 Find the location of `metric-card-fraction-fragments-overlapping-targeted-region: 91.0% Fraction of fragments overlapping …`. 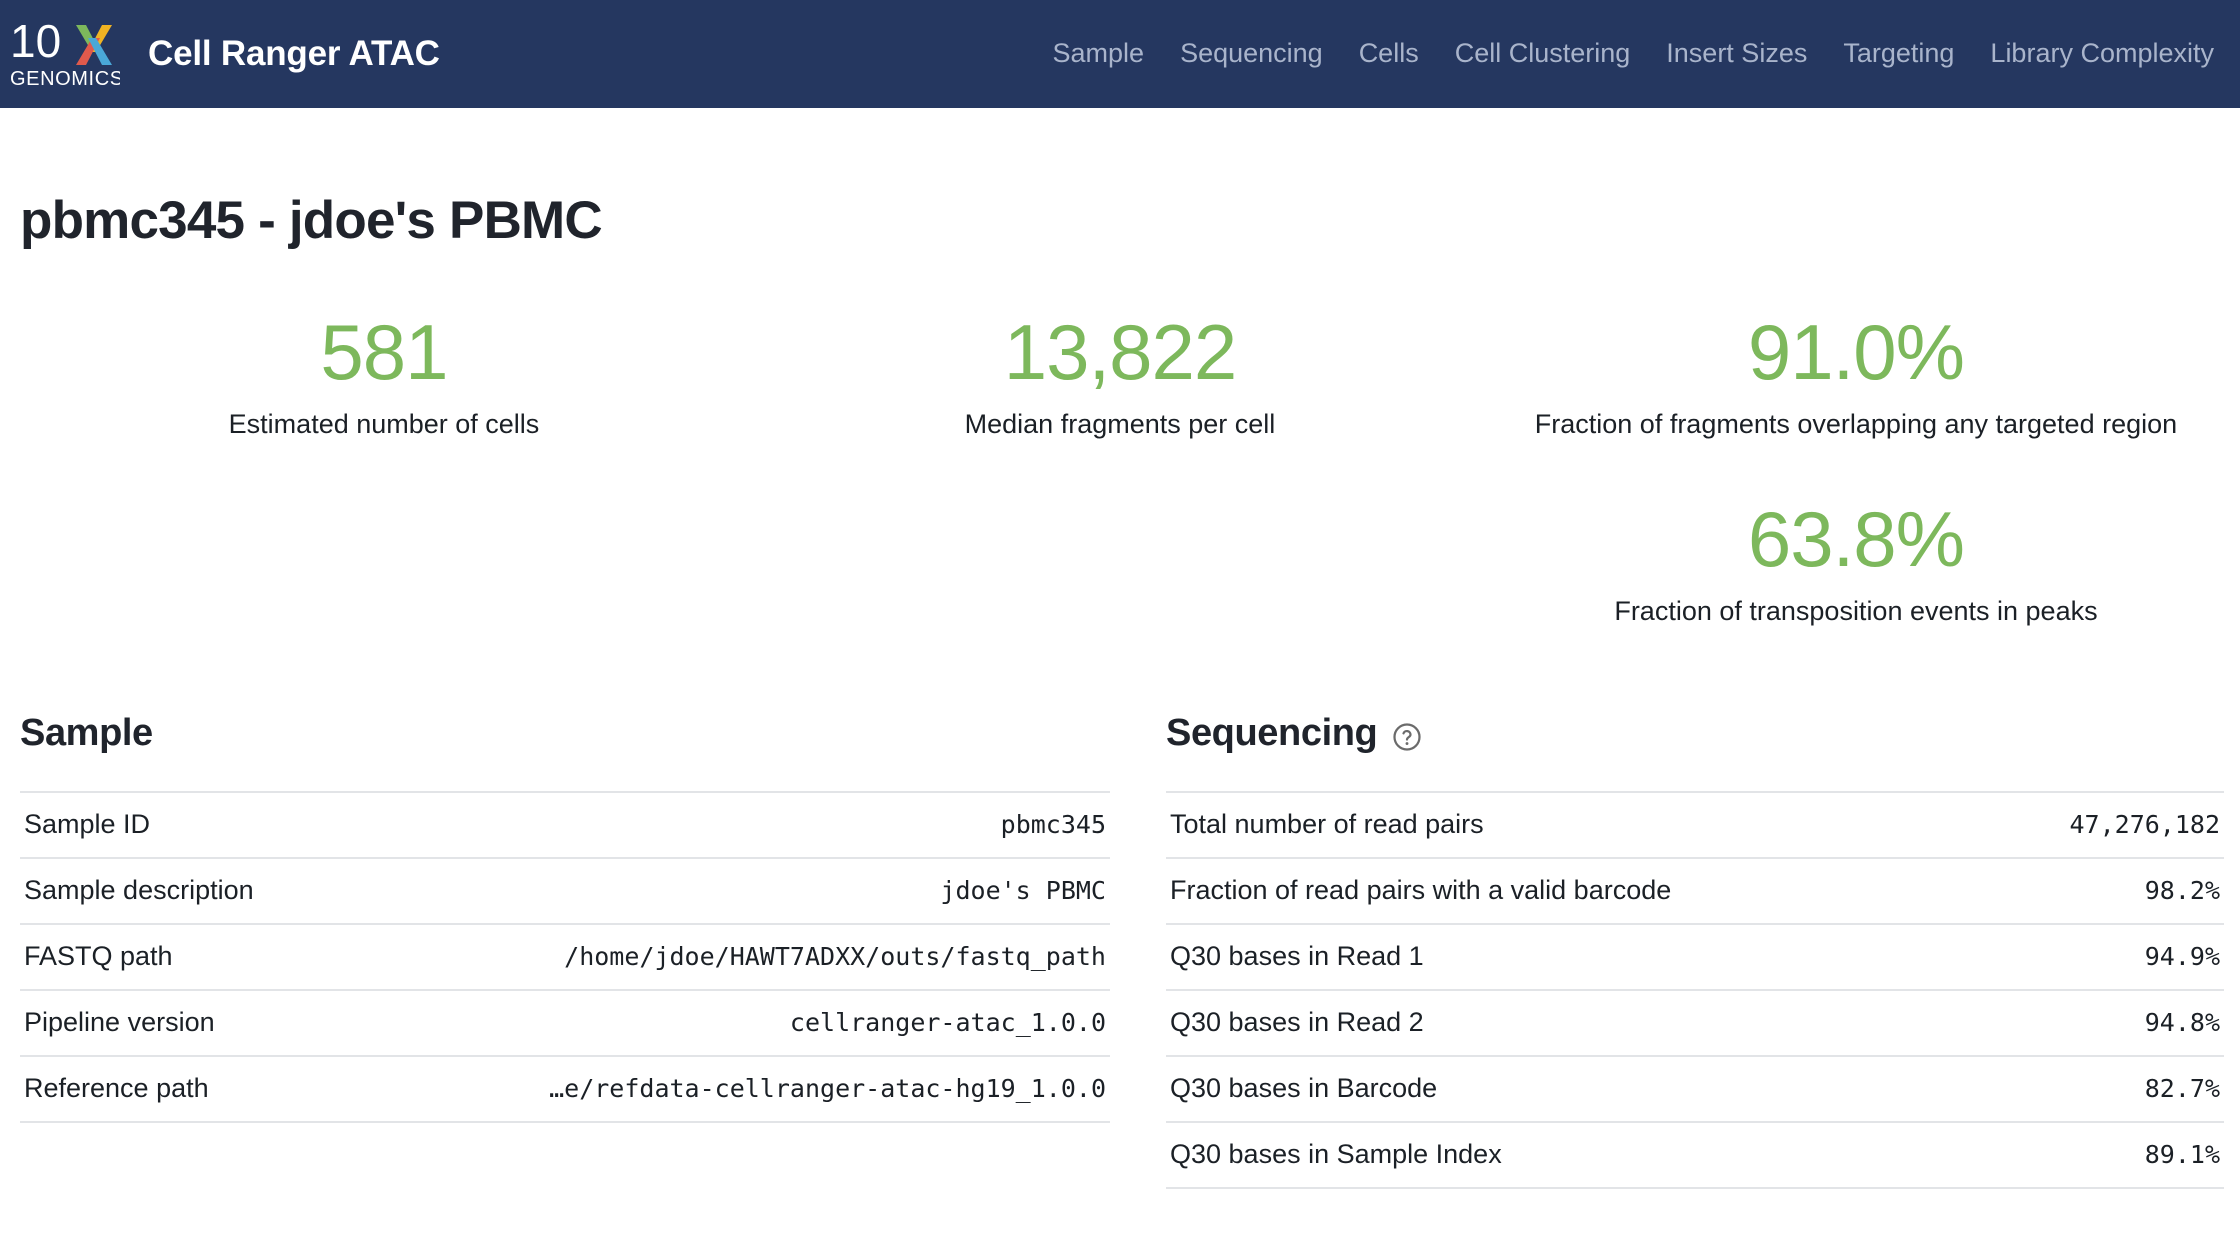

metric-card-fraction-fragments-overlapping-targeted-region: 91.0% Fraction of fragments overlapping … is located at coordinates (1856, 375).